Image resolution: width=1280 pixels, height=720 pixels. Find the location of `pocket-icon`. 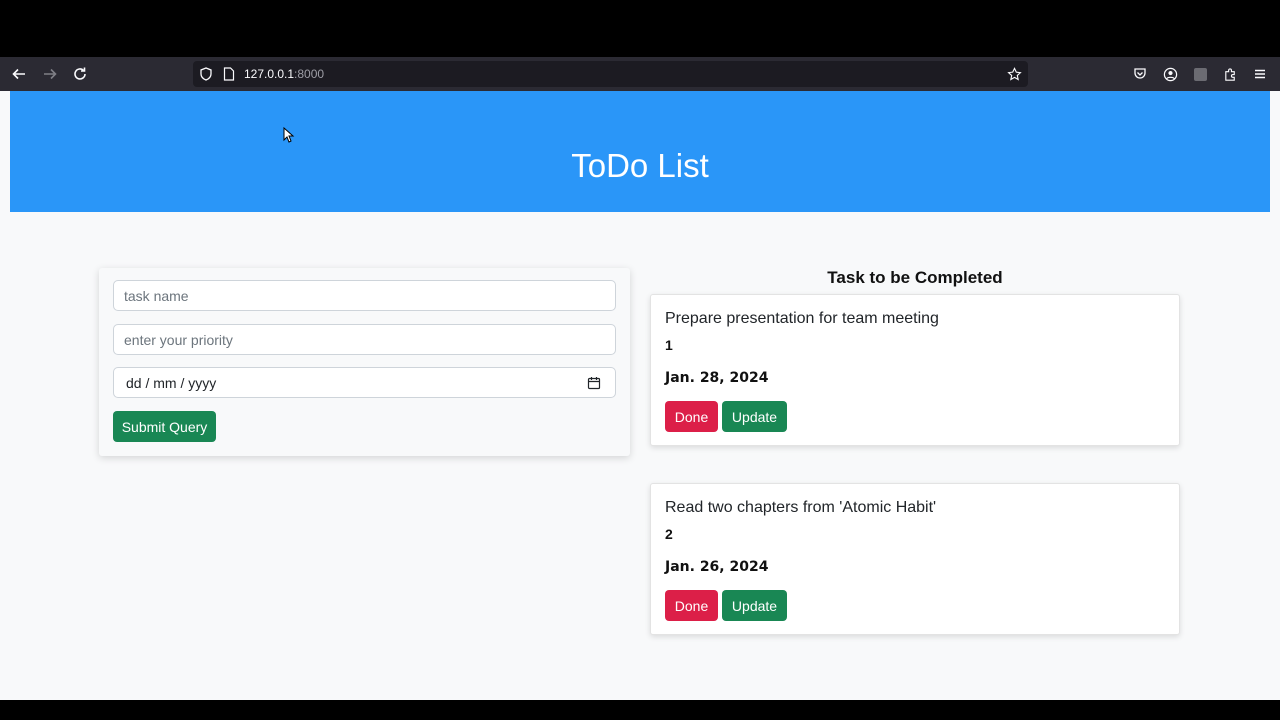

pocket-icon is located at coordinates (1140, 73).